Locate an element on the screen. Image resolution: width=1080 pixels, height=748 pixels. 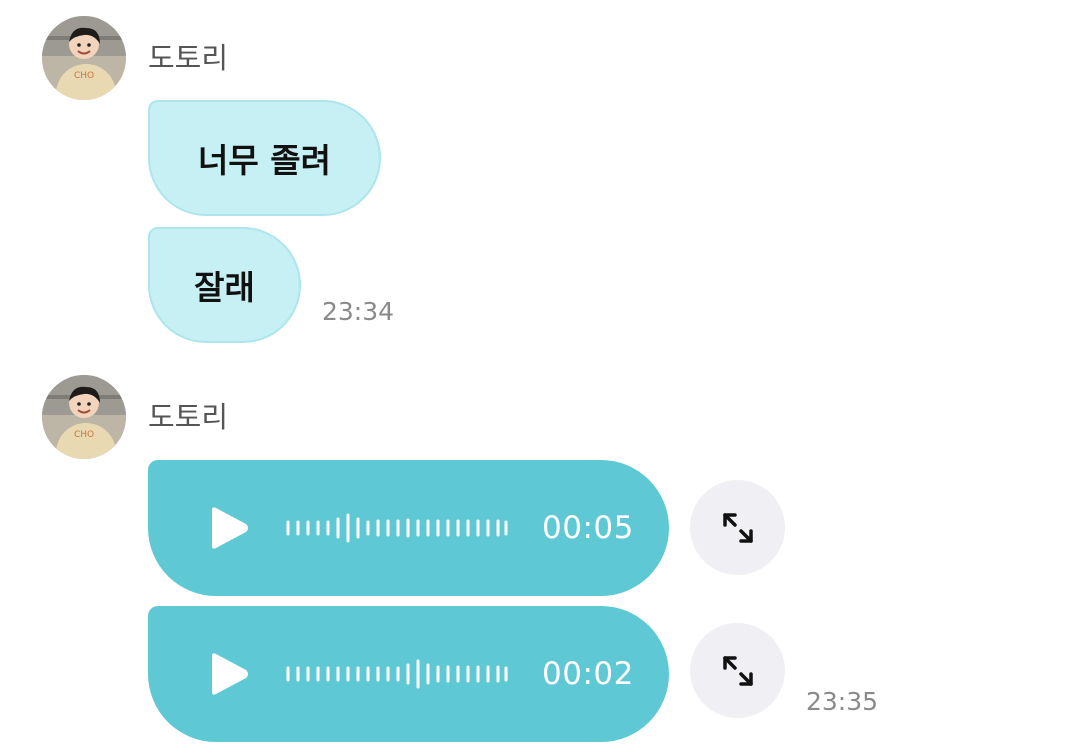
message-timestamp: 23:34 is located at coordinates (358, 311).